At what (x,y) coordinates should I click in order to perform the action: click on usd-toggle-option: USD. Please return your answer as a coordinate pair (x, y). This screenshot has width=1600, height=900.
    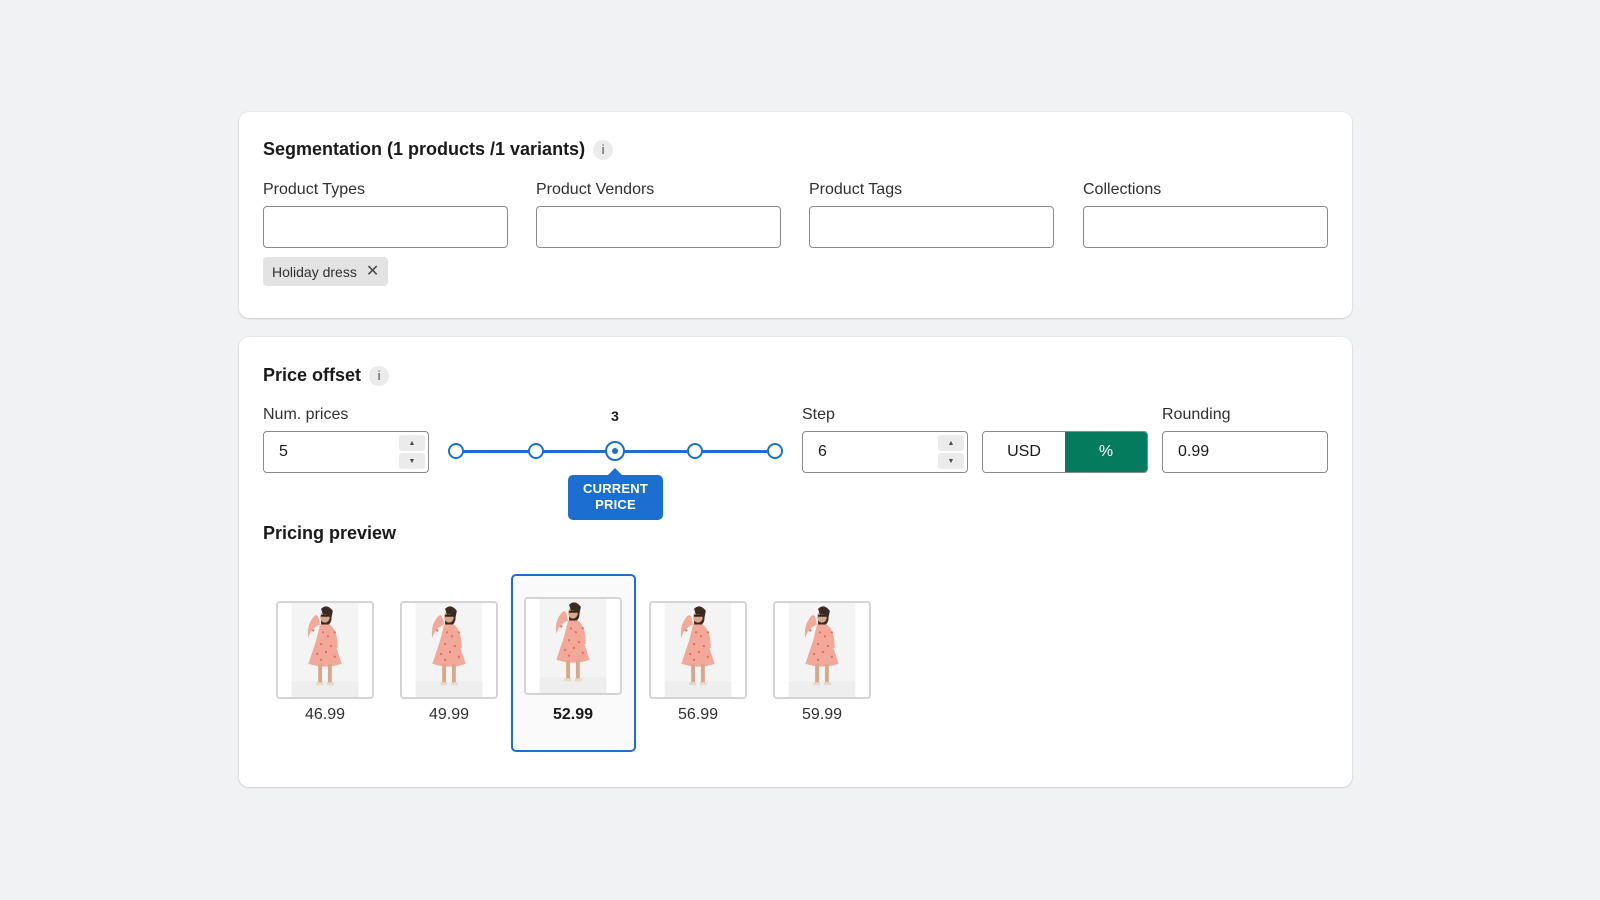
    Looking at the image, I should click on (1024, 452).